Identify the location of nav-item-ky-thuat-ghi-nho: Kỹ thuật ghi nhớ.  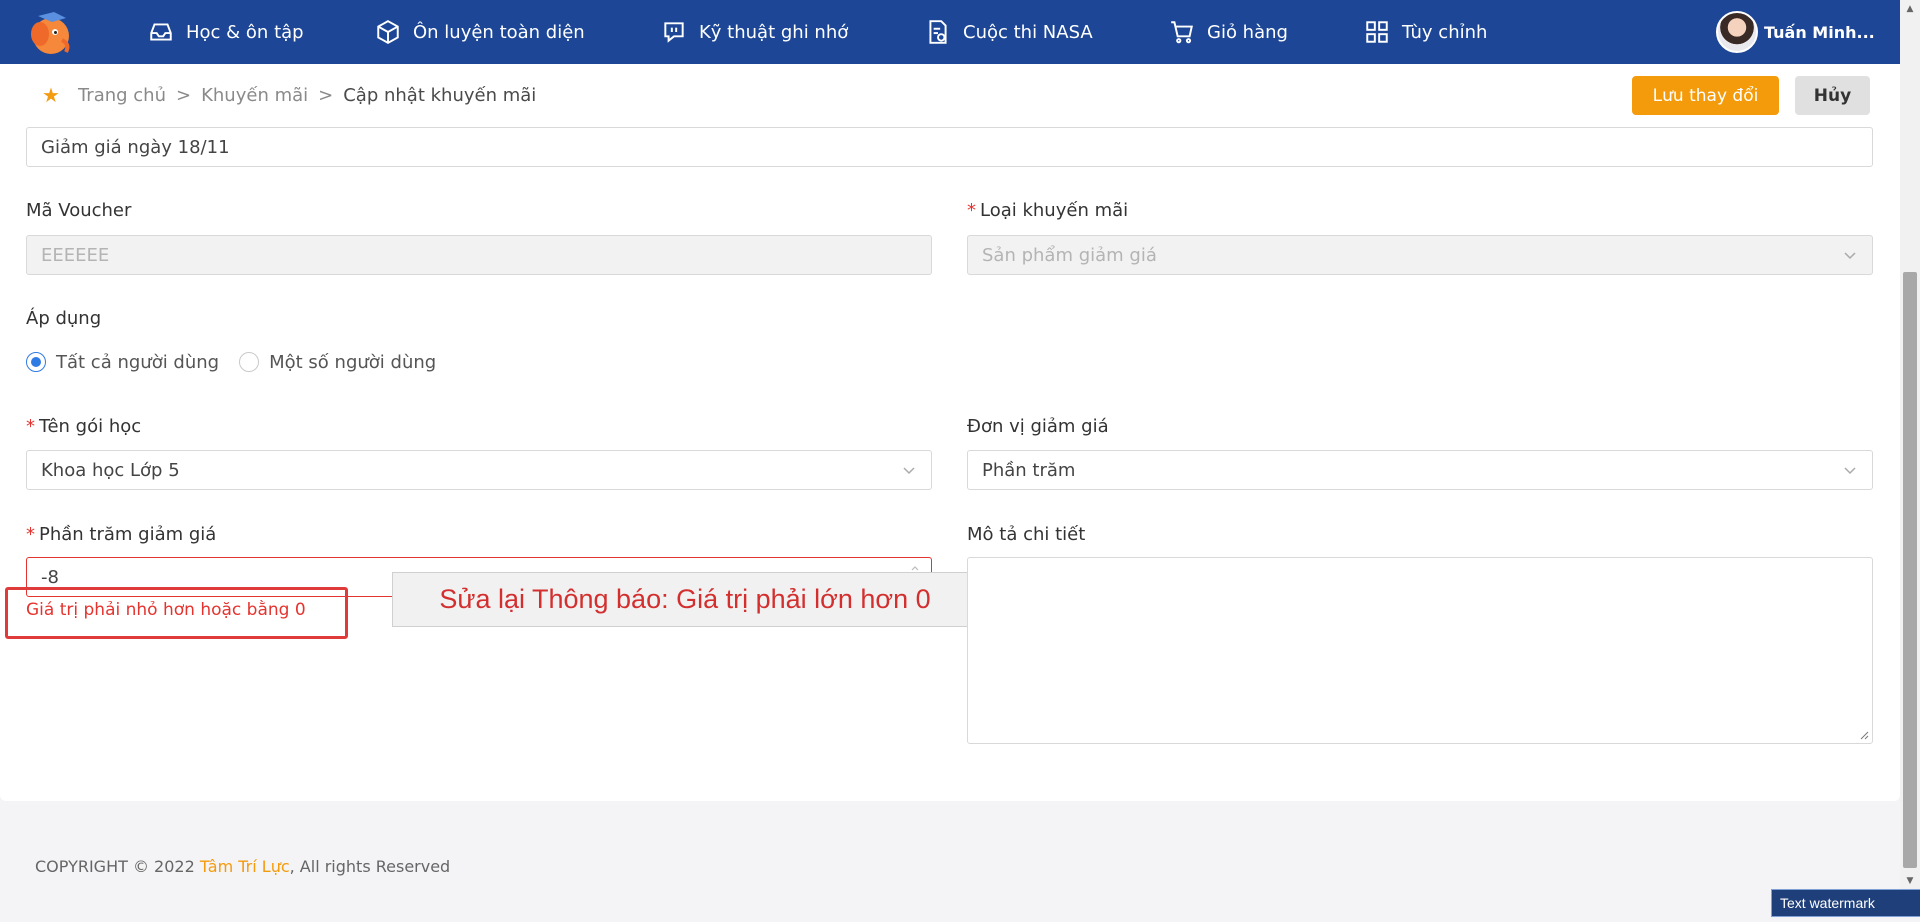
(754, 32).